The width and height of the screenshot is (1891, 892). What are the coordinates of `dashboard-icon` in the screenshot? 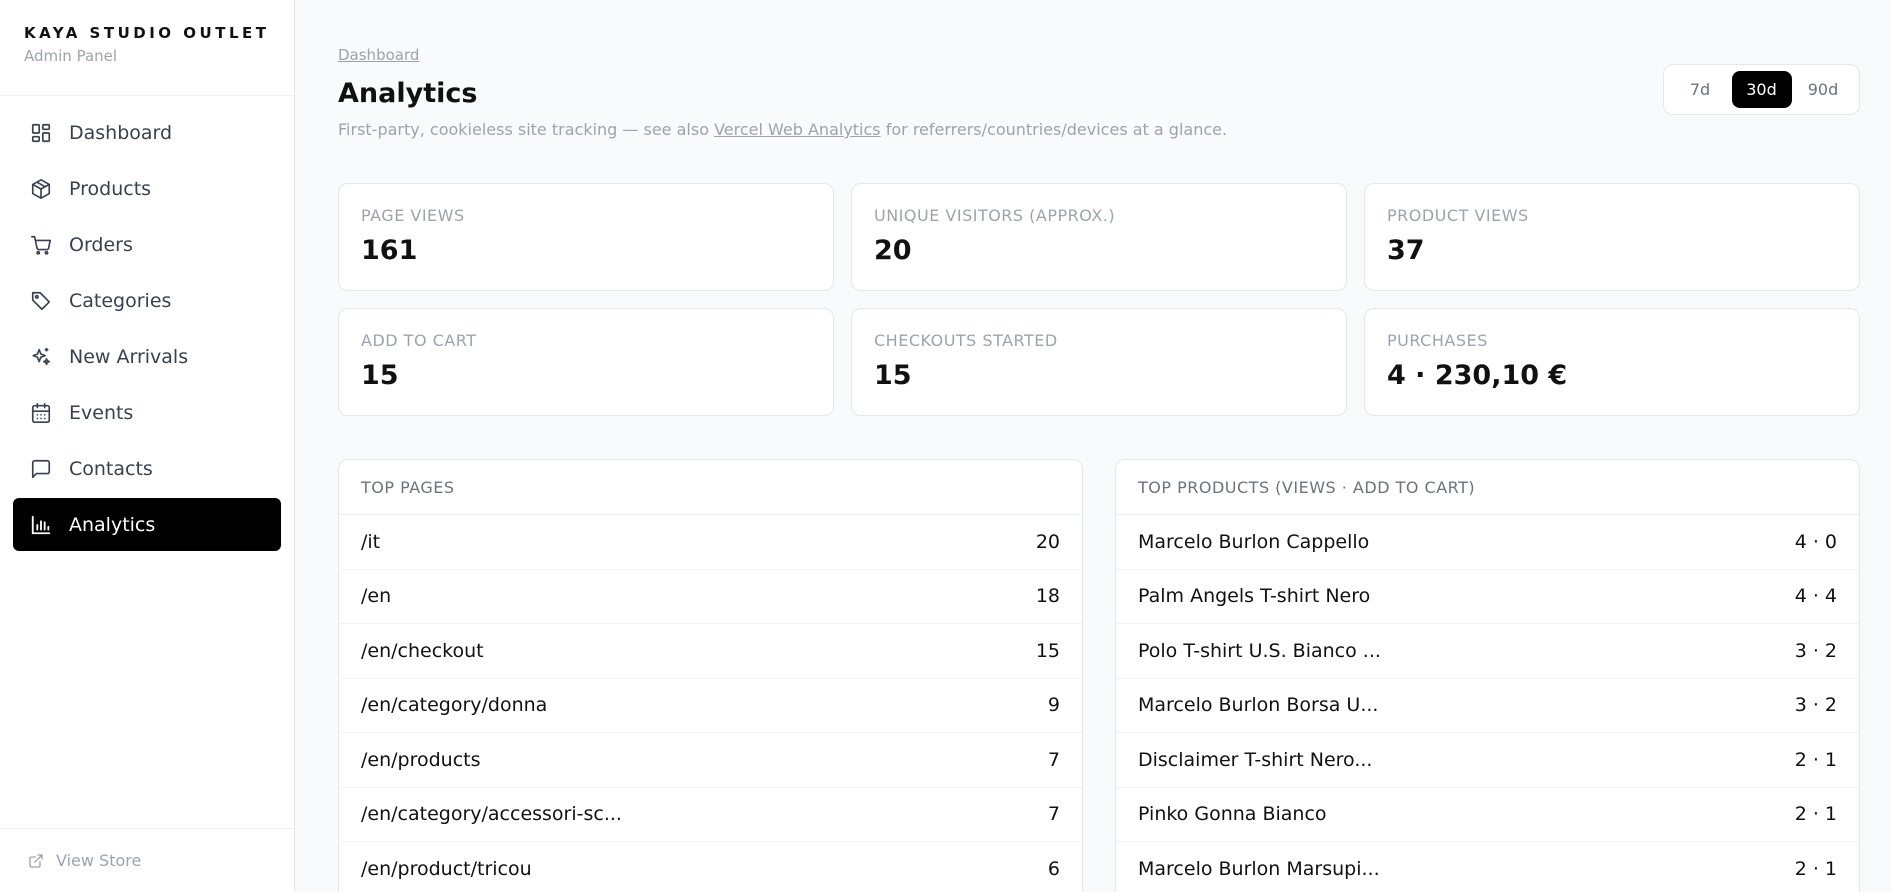 It's located at (41, 133).